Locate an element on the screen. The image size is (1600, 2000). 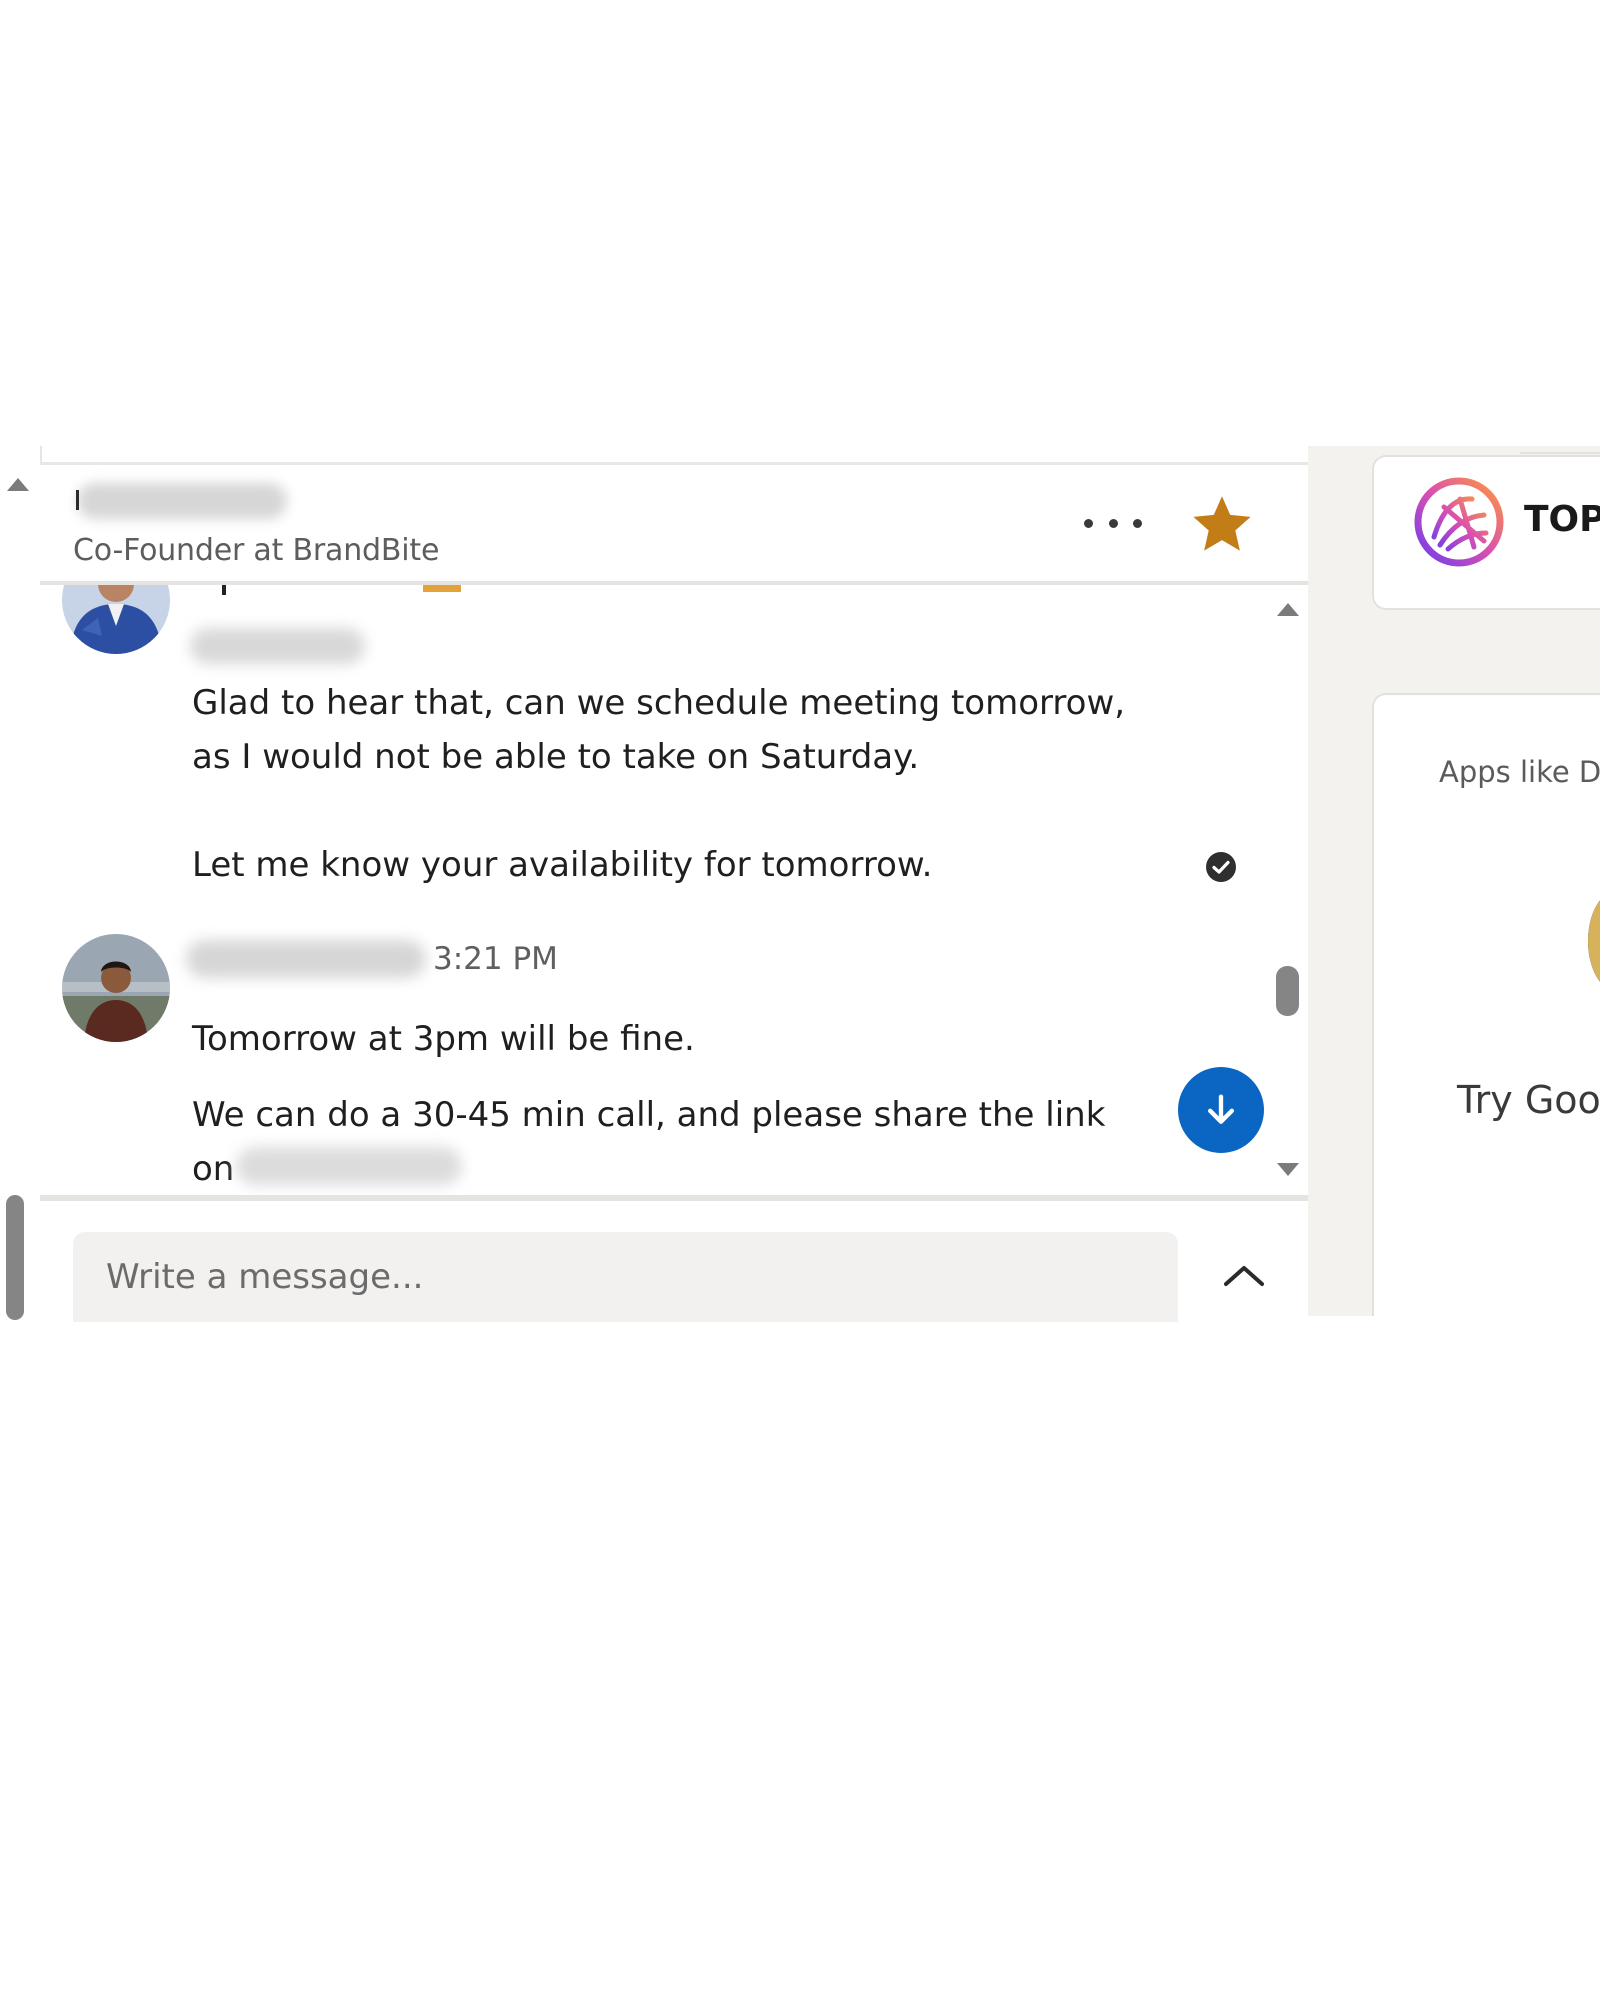
message-list-scrollbar is located at coordinates (1288, 890).